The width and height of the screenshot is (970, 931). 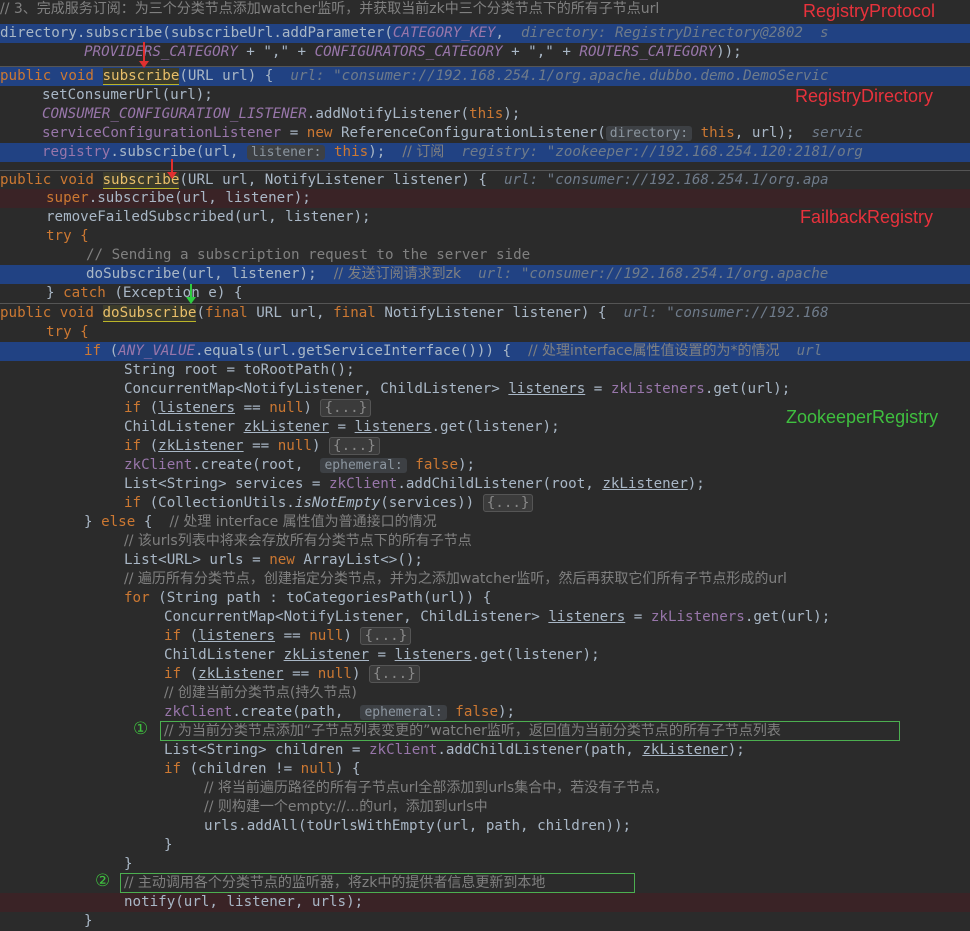 I want to click on code-text: {, so click(x=156, y=522).